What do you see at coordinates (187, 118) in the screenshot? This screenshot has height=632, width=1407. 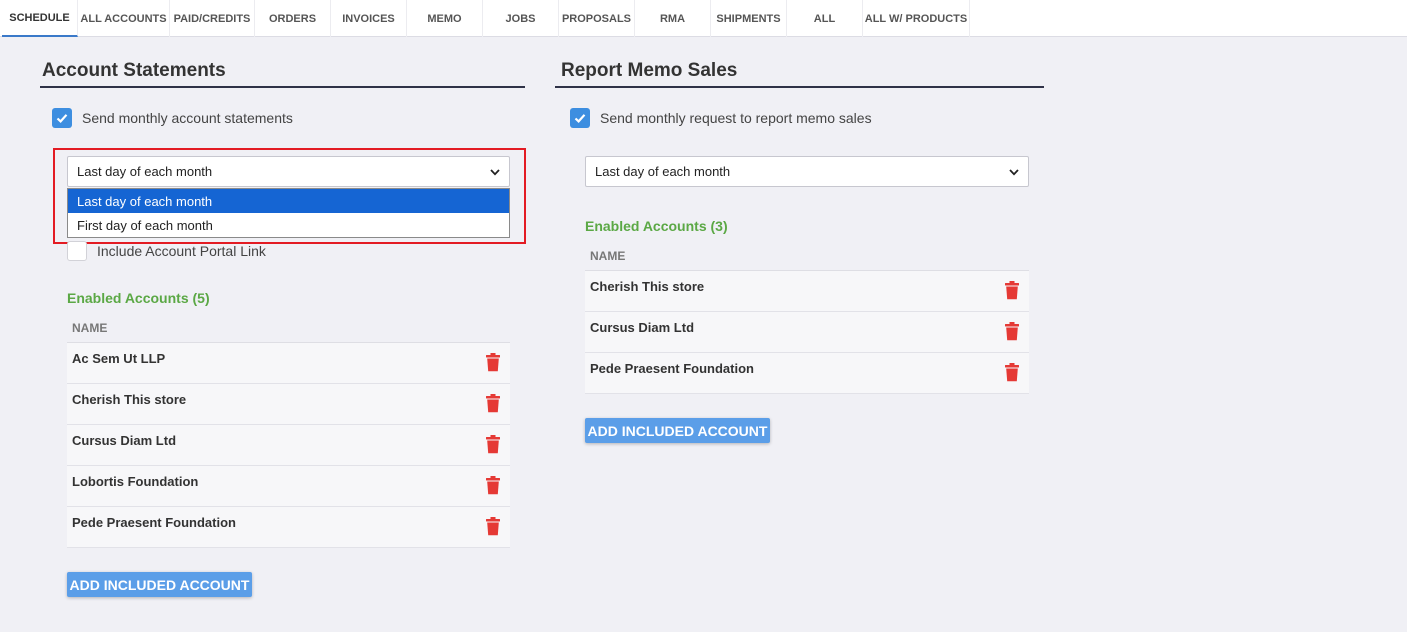 I see `statements-send-label: Send monthly account statements` at bounding box center [187, 118].